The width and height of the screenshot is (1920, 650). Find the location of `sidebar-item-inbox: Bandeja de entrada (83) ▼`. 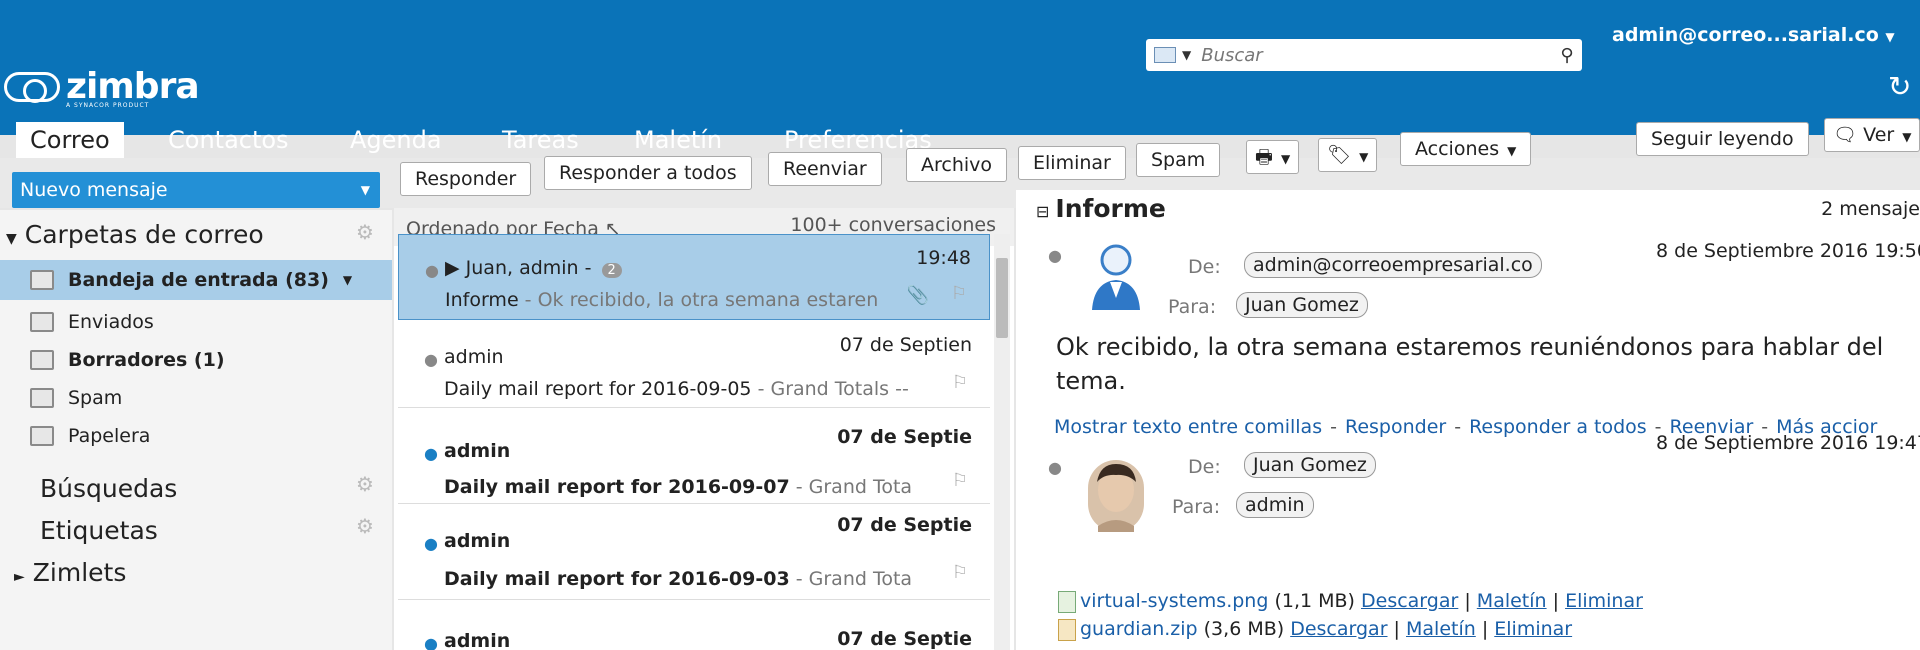

sidebar-item-inbox: Bandeja de entrada (83) ▼ is located at coordinates (196, 280).